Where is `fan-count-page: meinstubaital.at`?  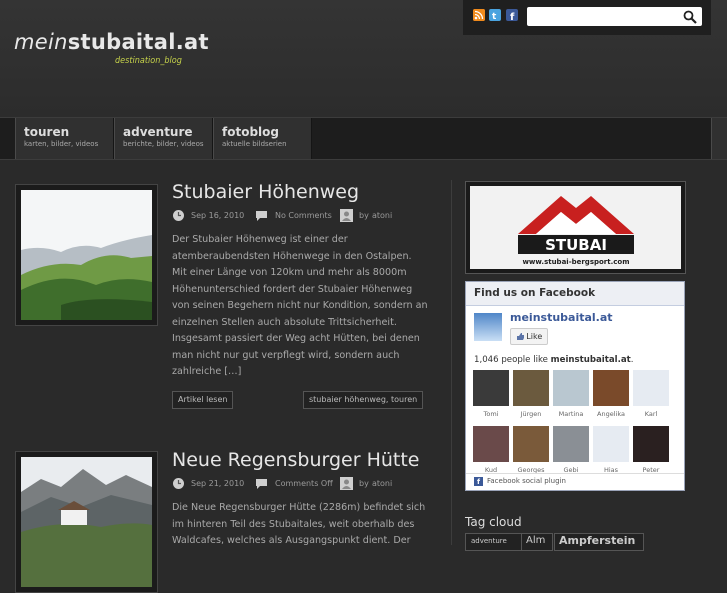 fan-count-page: meinstubaital.at is located at coordinates (590, 360).